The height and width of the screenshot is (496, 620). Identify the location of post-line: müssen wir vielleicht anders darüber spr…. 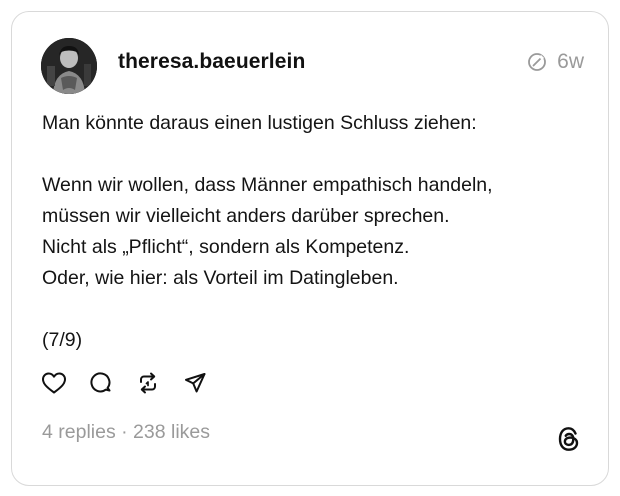
(246, 216).